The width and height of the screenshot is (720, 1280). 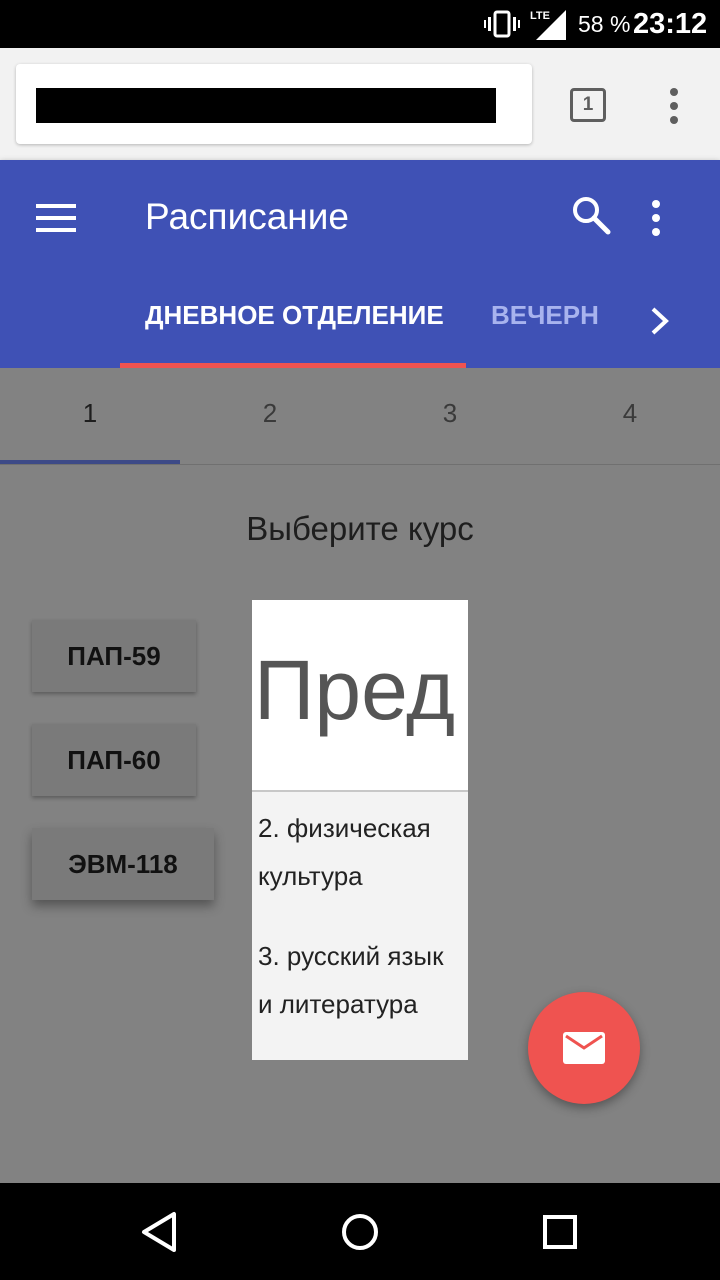 I want to click on url-bar, so click(x=274, y=104).